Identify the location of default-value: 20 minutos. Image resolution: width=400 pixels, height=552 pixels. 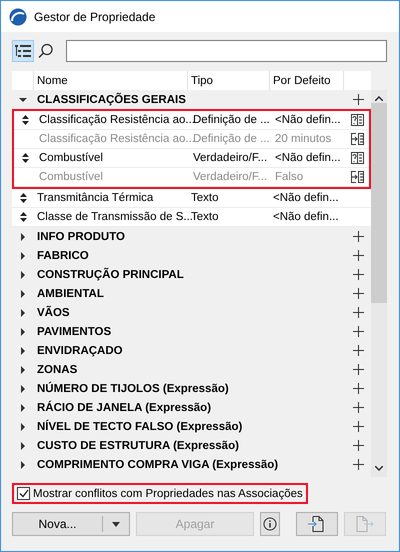
(303, 139).